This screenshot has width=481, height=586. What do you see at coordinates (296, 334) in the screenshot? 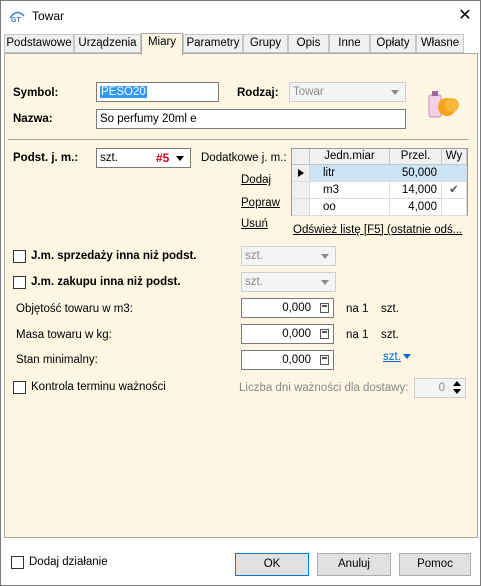
I see `masa-value: 0,000` at bounding box center [296, 334].